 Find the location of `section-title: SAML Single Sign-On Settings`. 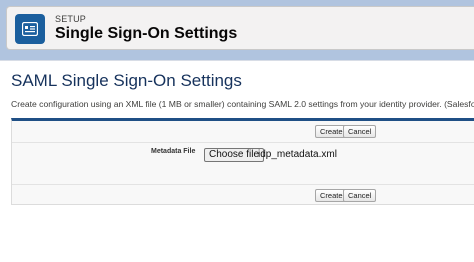

section-title: SAML Single Sign-On Settings is located at coordinates (126, 80).